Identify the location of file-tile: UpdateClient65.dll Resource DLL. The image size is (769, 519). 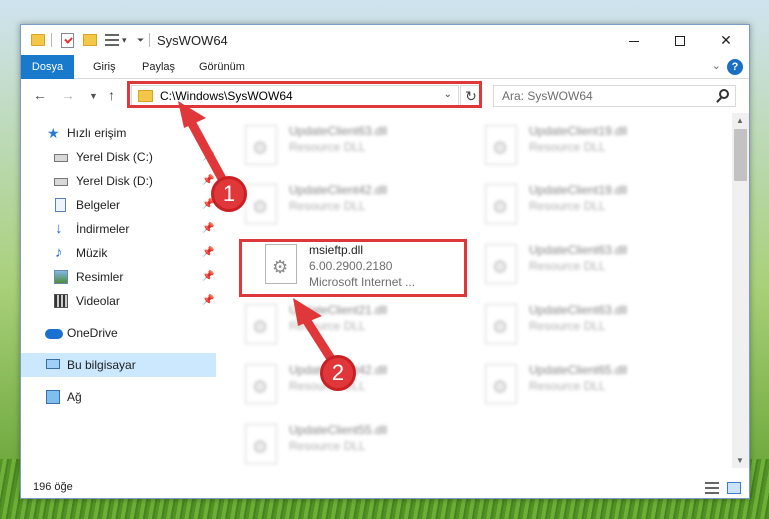
(596, 386).